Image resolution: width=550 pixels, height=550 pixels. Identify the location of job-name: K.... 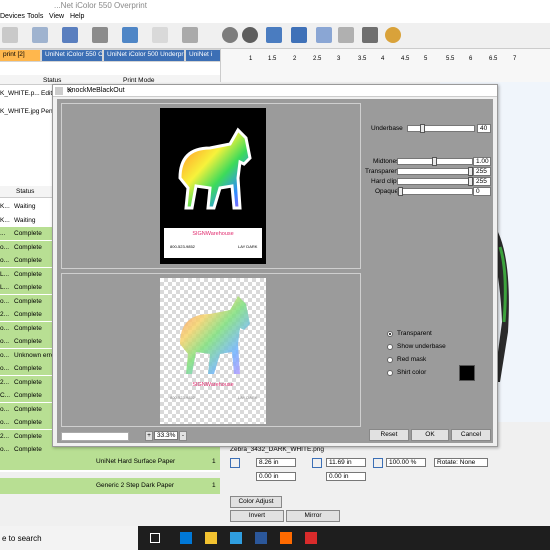
(5, 220).